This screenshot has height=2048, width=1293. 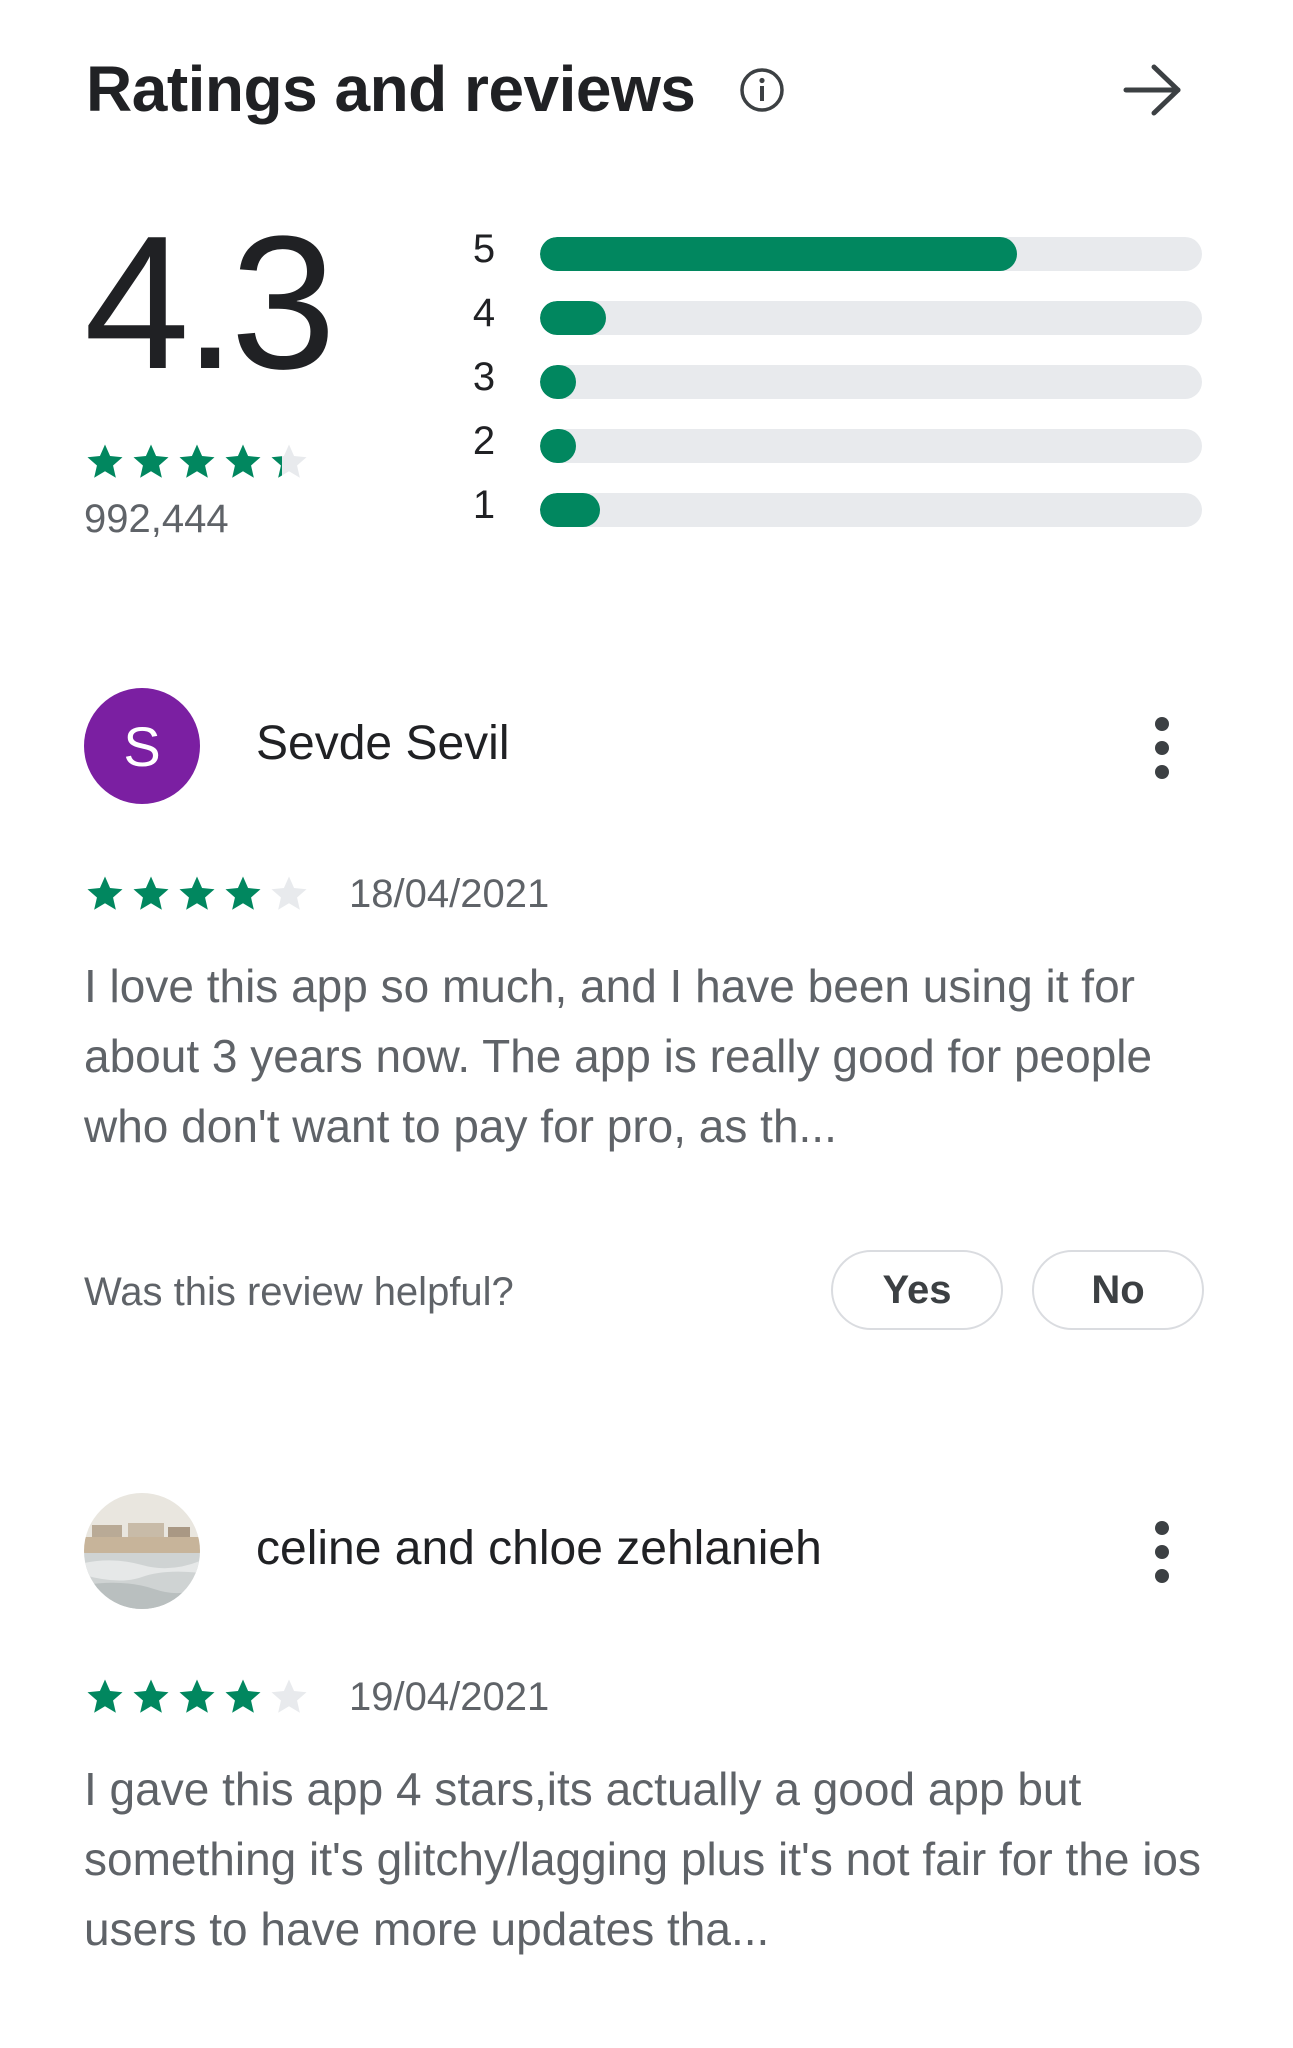 I want to click on rating-bar-row: 3, so click(x=840, y=378).